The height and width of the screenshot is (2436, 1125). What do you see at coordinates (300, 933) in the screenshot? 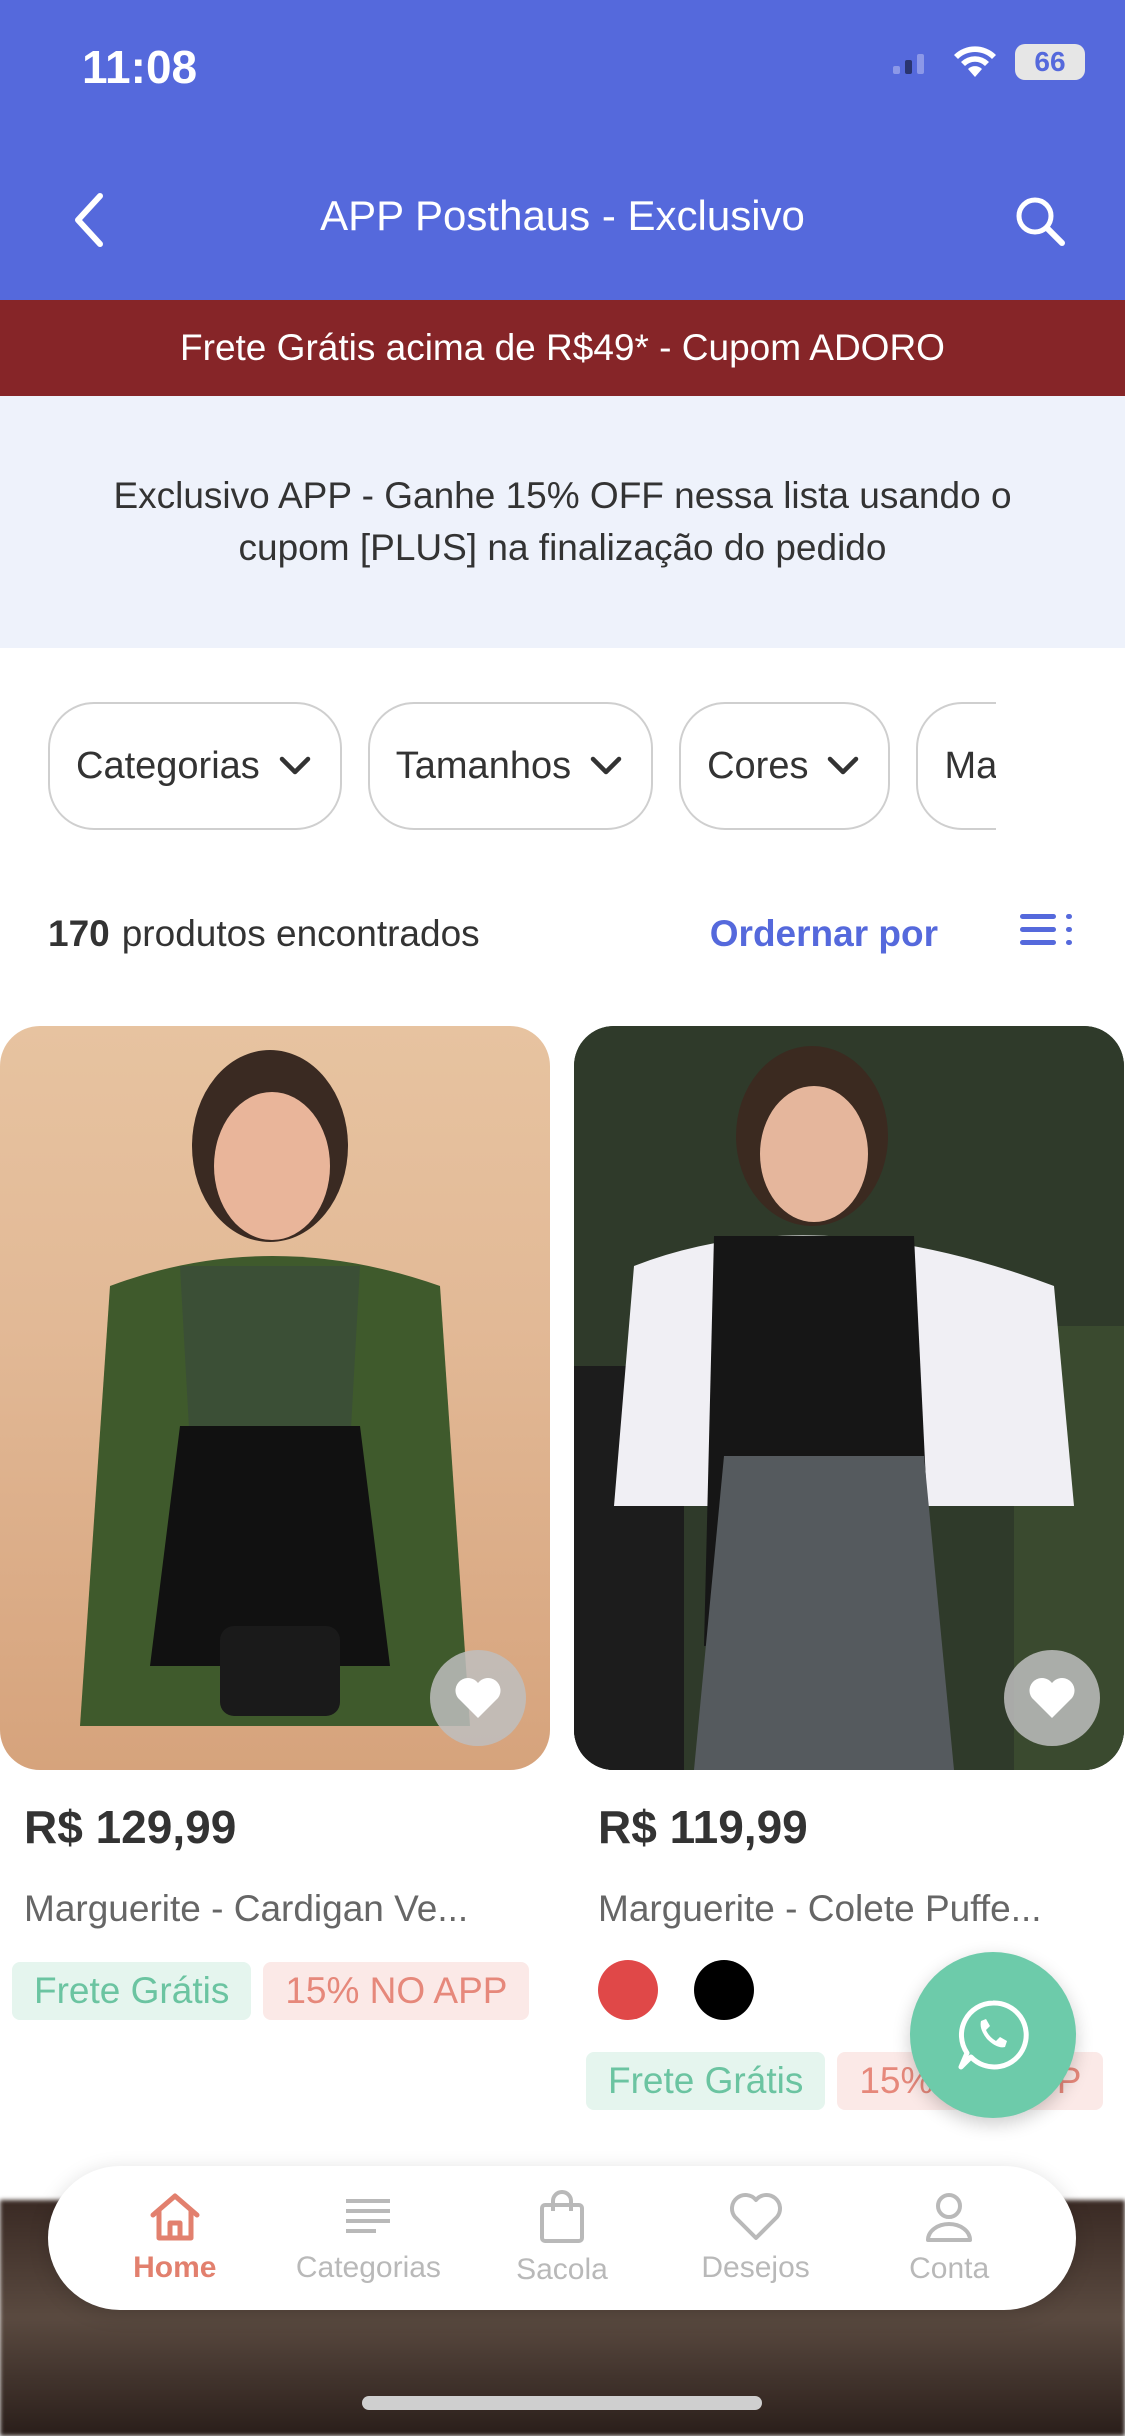
I see `results-label: produtos encontrados` at bounding box center [300, 933].